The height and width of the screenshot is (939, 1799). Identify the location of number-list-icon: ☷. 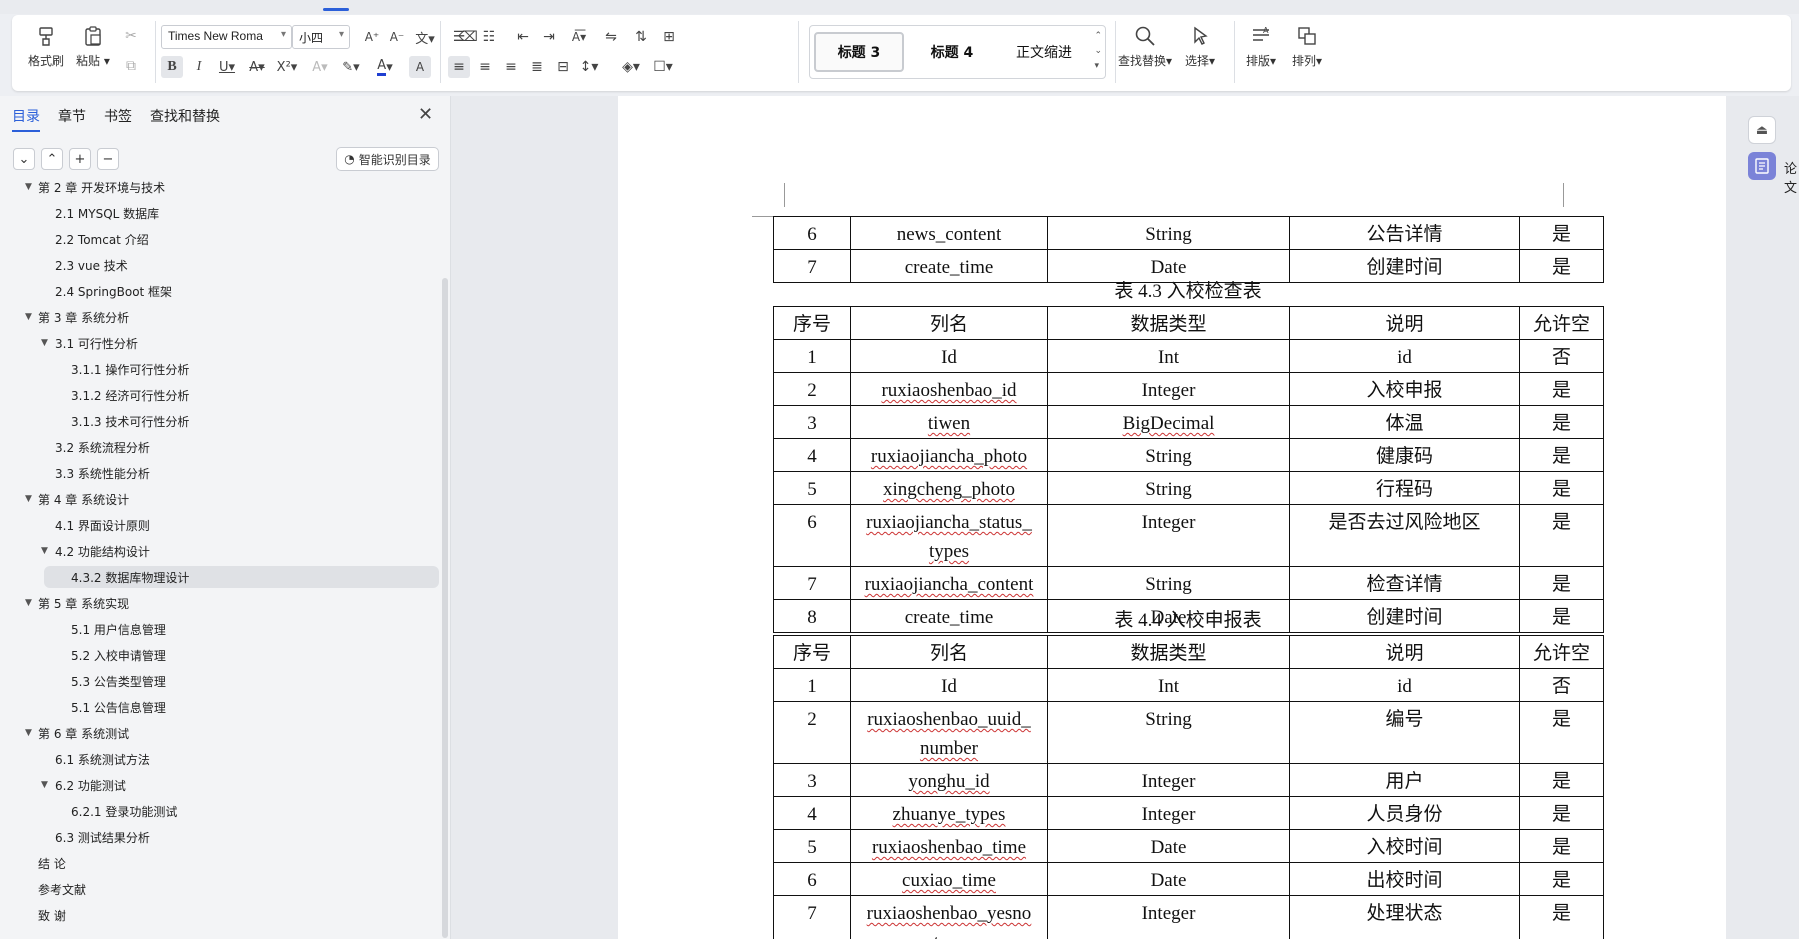
(489, 37).